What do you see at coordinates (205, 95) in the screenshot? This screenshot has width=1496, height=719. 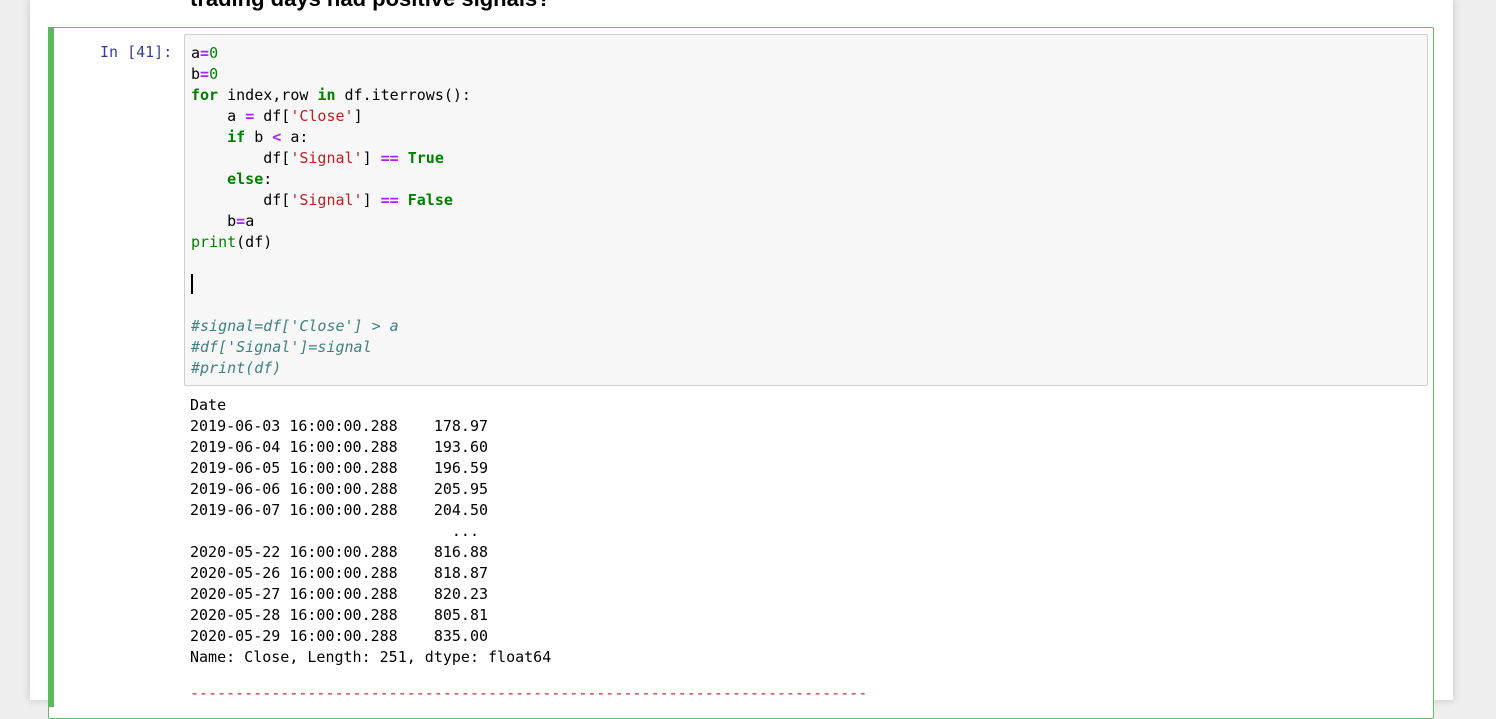 I see `code-token: for` at bounding box center [205, 95].